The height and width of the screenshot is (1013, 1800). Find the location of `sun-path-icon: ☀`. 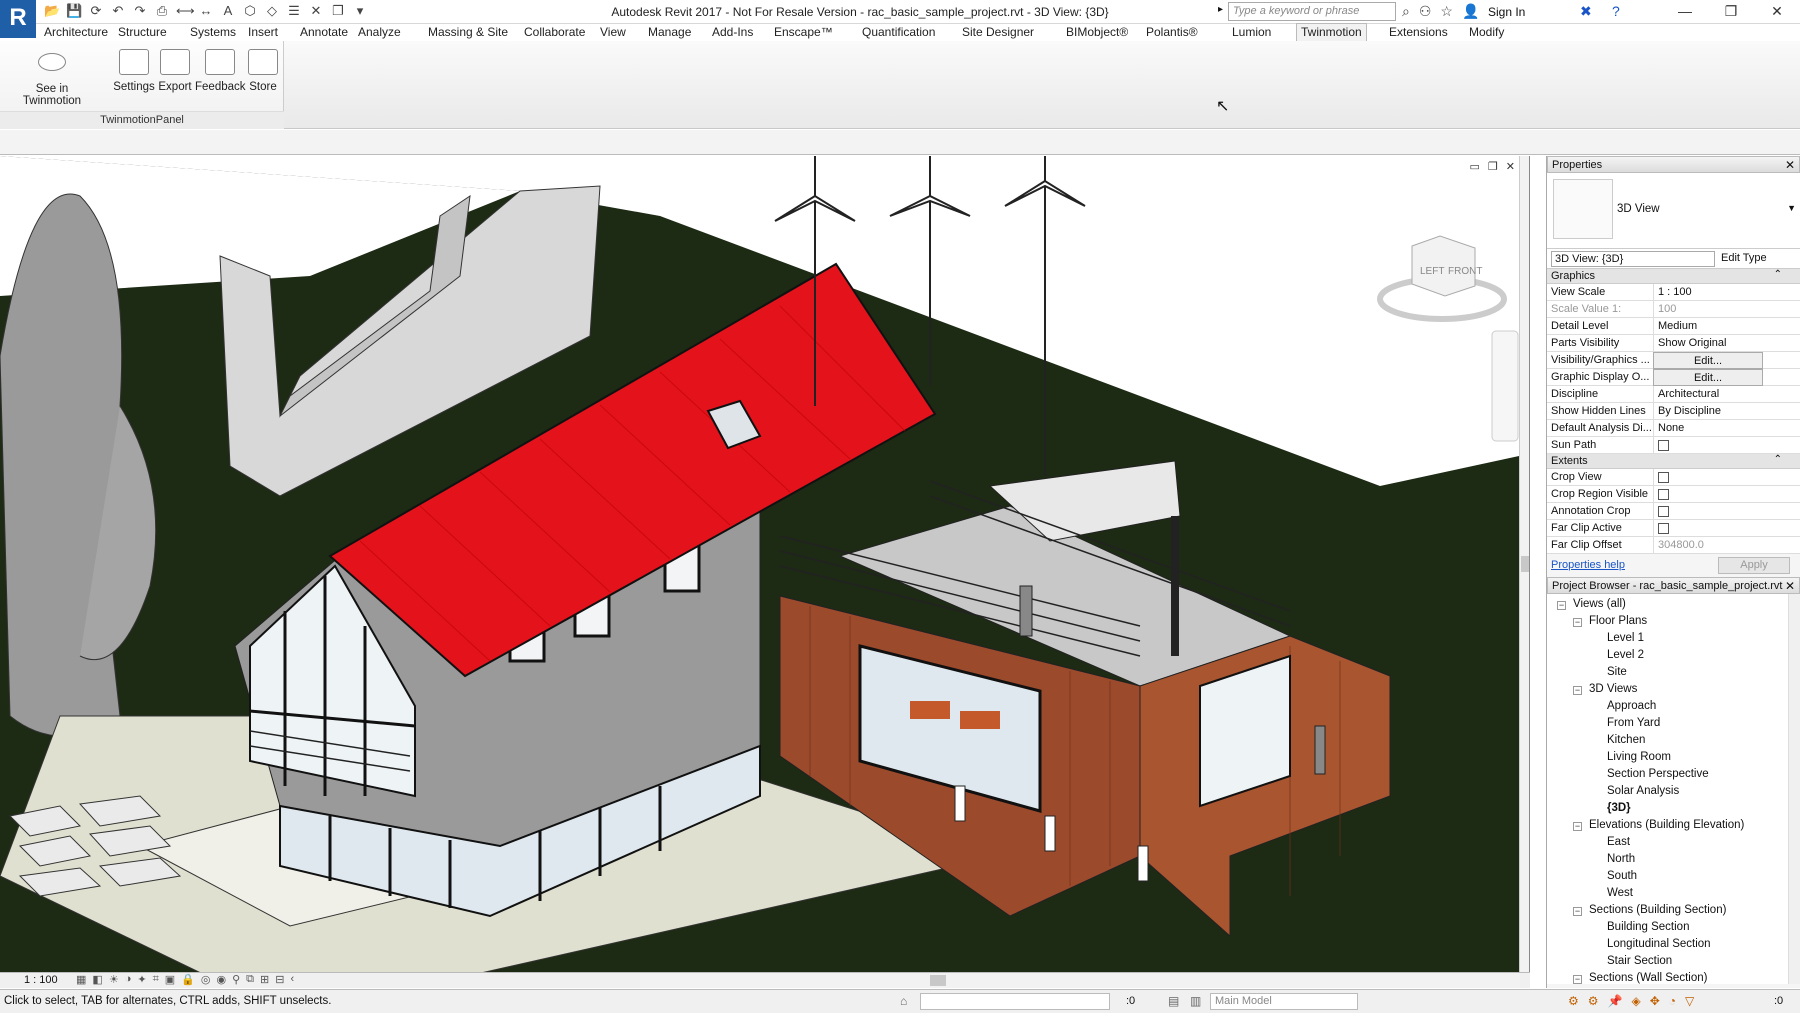

sun-path-icon: ☀ is located at coordinates (114, 979).